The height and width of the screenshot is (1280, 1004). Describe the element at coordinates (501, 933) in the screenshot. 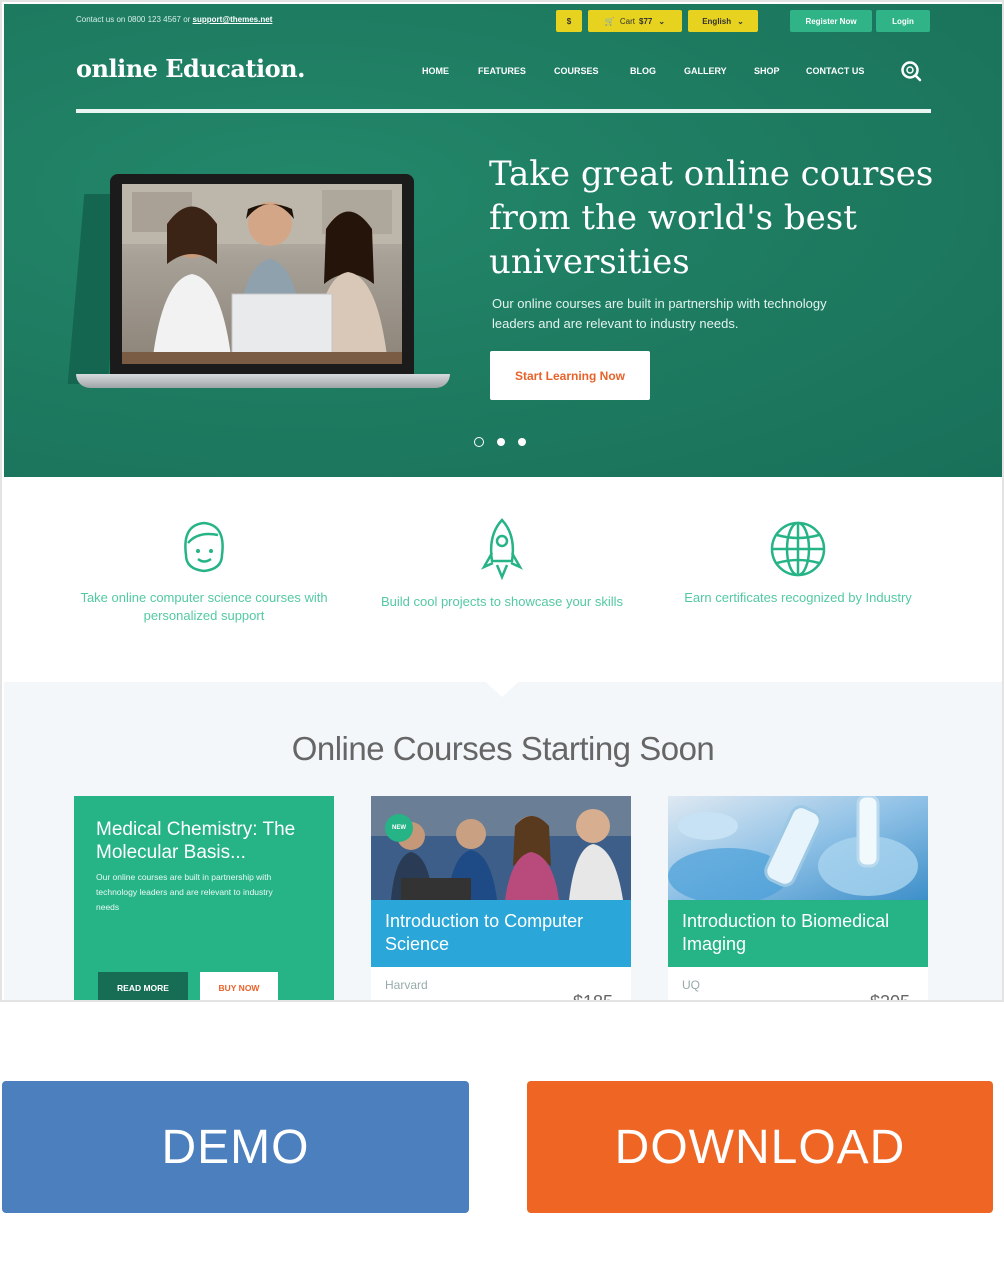

I see `course-title: Introduction to Computer Science` at that location.